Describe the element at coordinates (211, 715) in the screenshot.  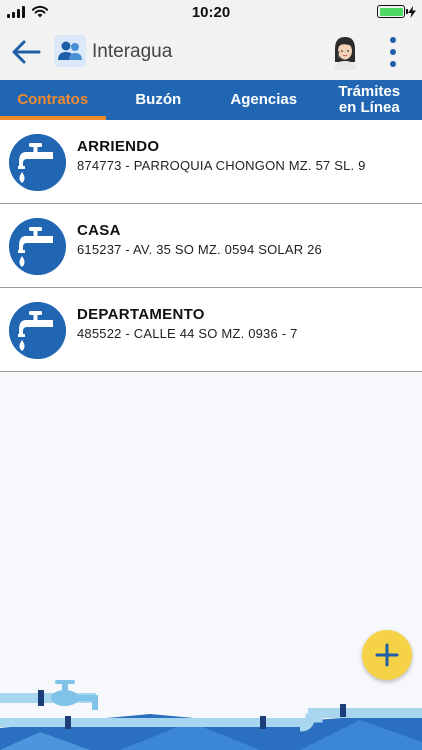
I see `footer-pipes-illustration` at that location.